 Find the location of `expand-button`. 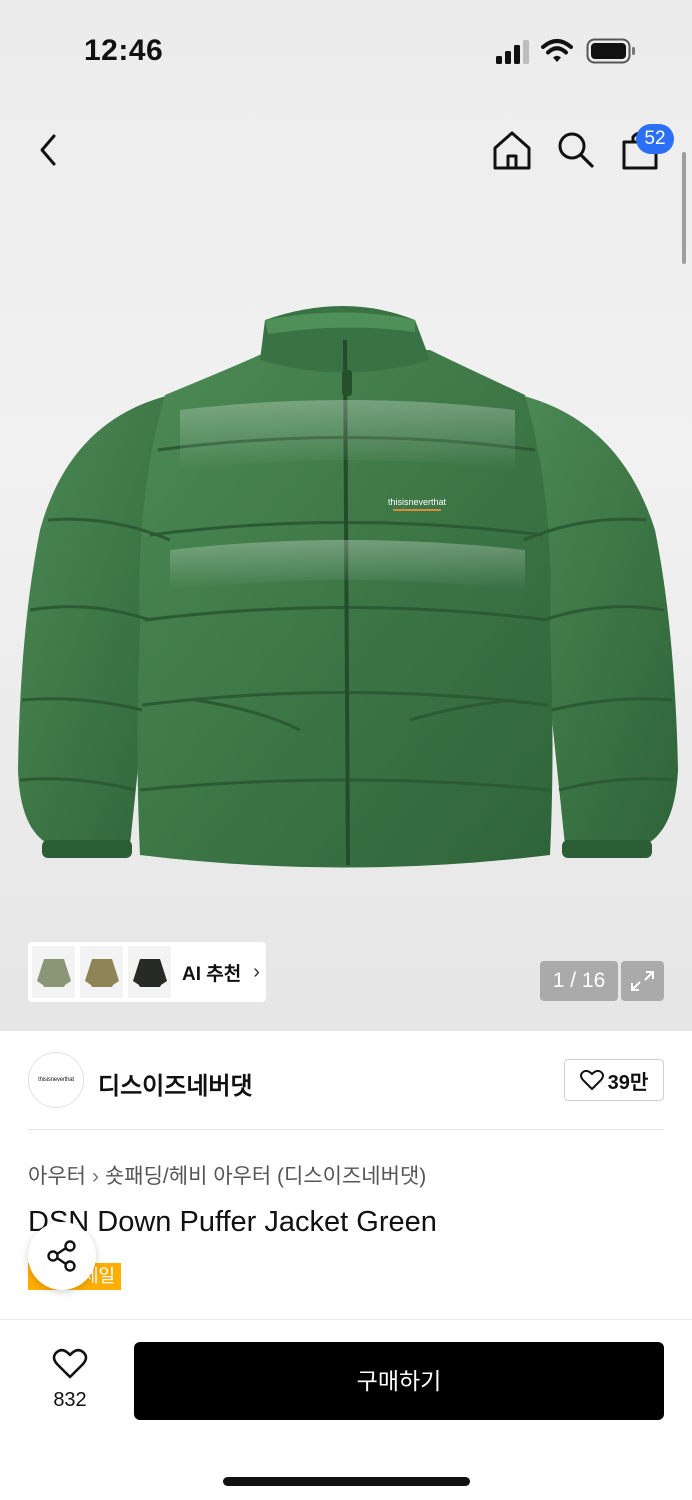

expand-button is located at coordinates (642, 981).